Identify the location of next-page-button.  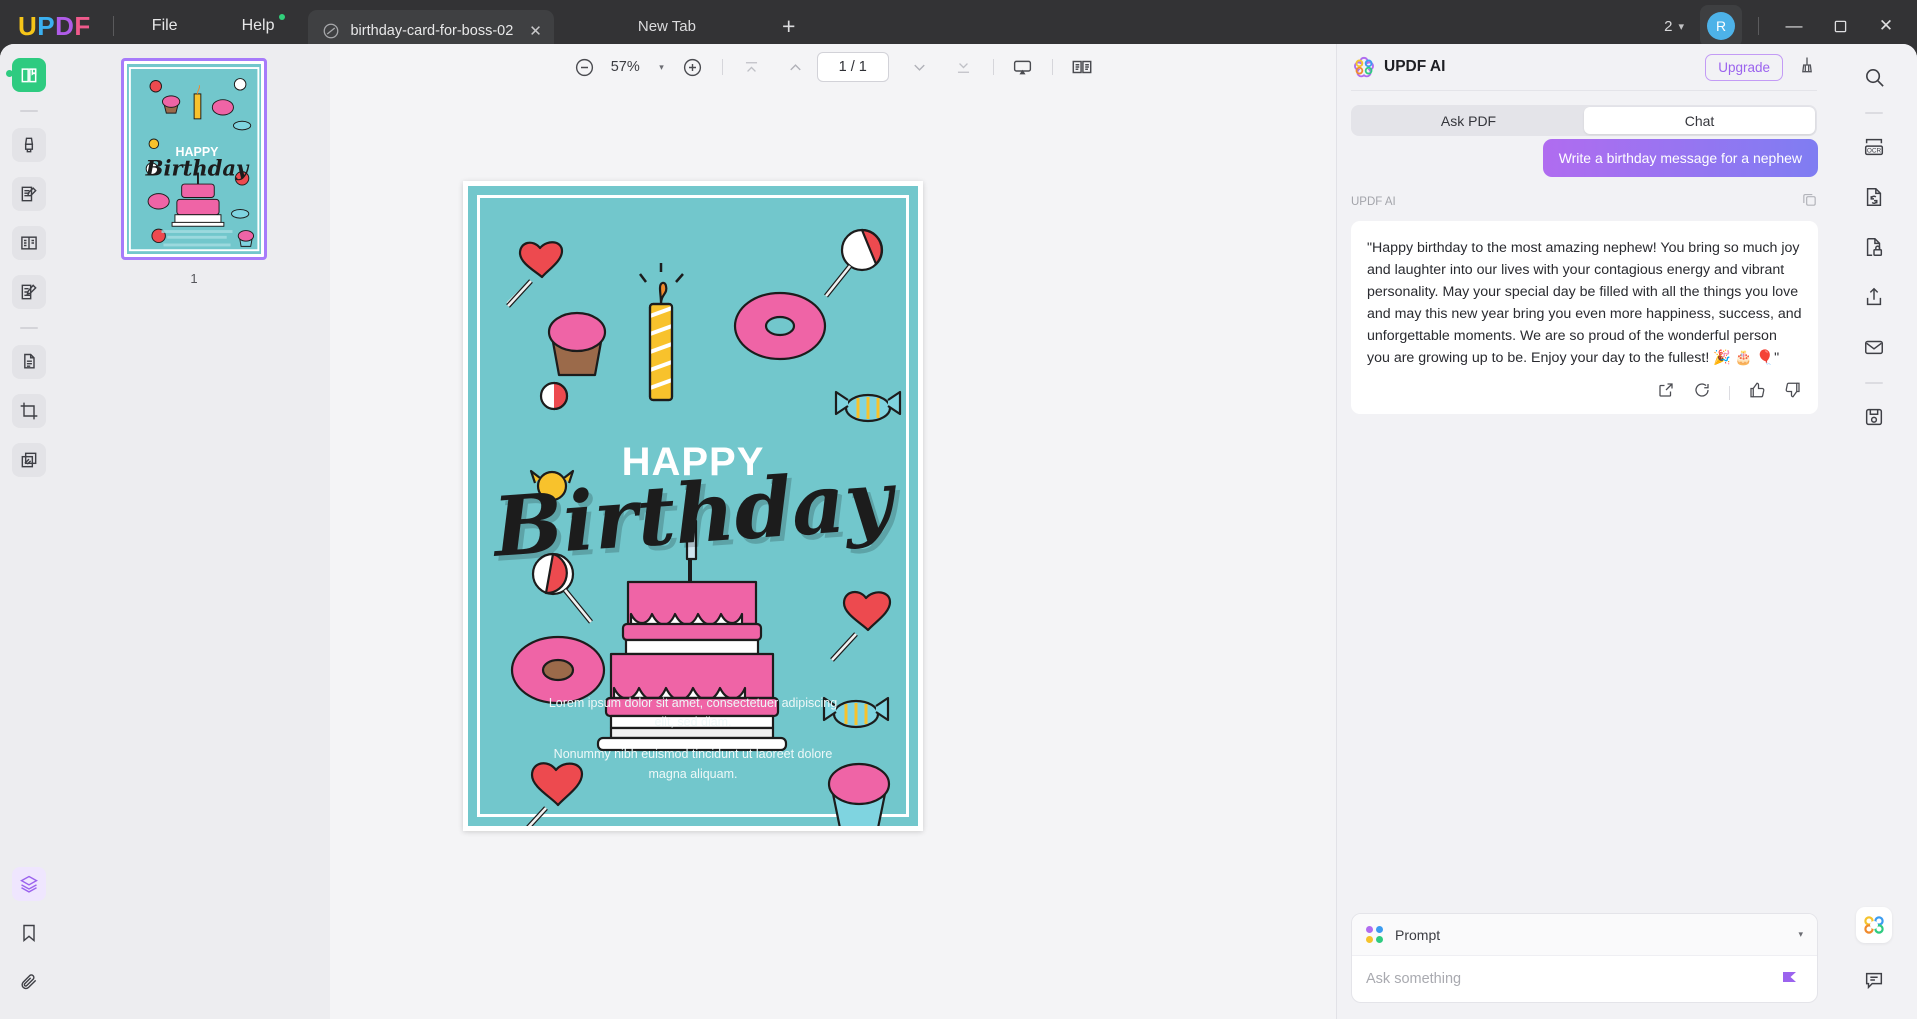
(920, 67).